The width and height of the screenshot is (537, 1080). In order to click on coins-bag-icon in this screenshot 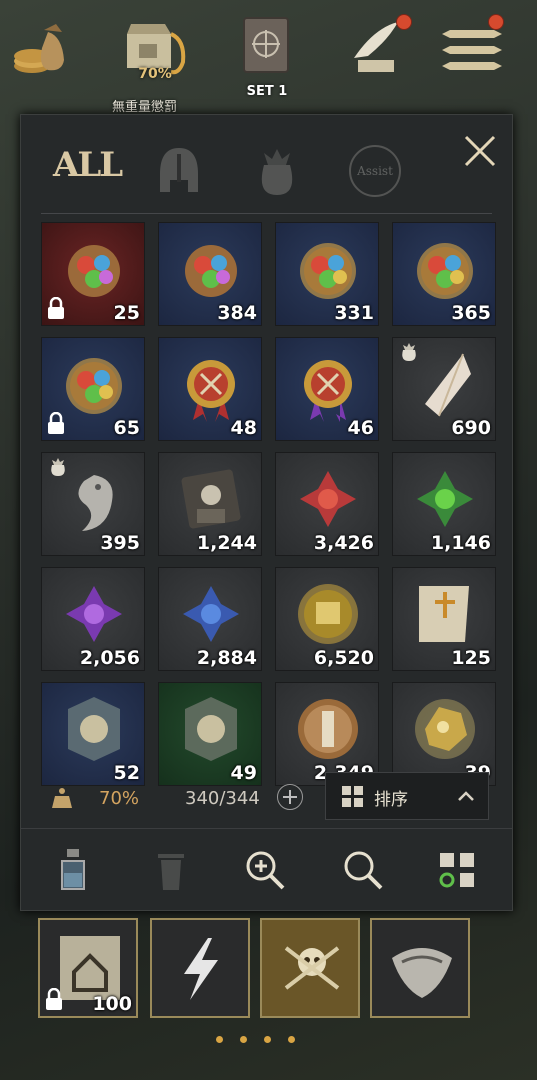, I will do `click(39, 48)`.